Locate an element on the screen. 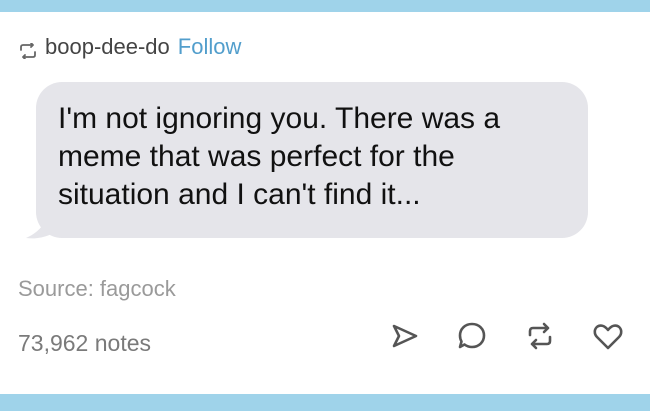  post-header: boop-dee-do Follow is located at coordinates (129, 47).